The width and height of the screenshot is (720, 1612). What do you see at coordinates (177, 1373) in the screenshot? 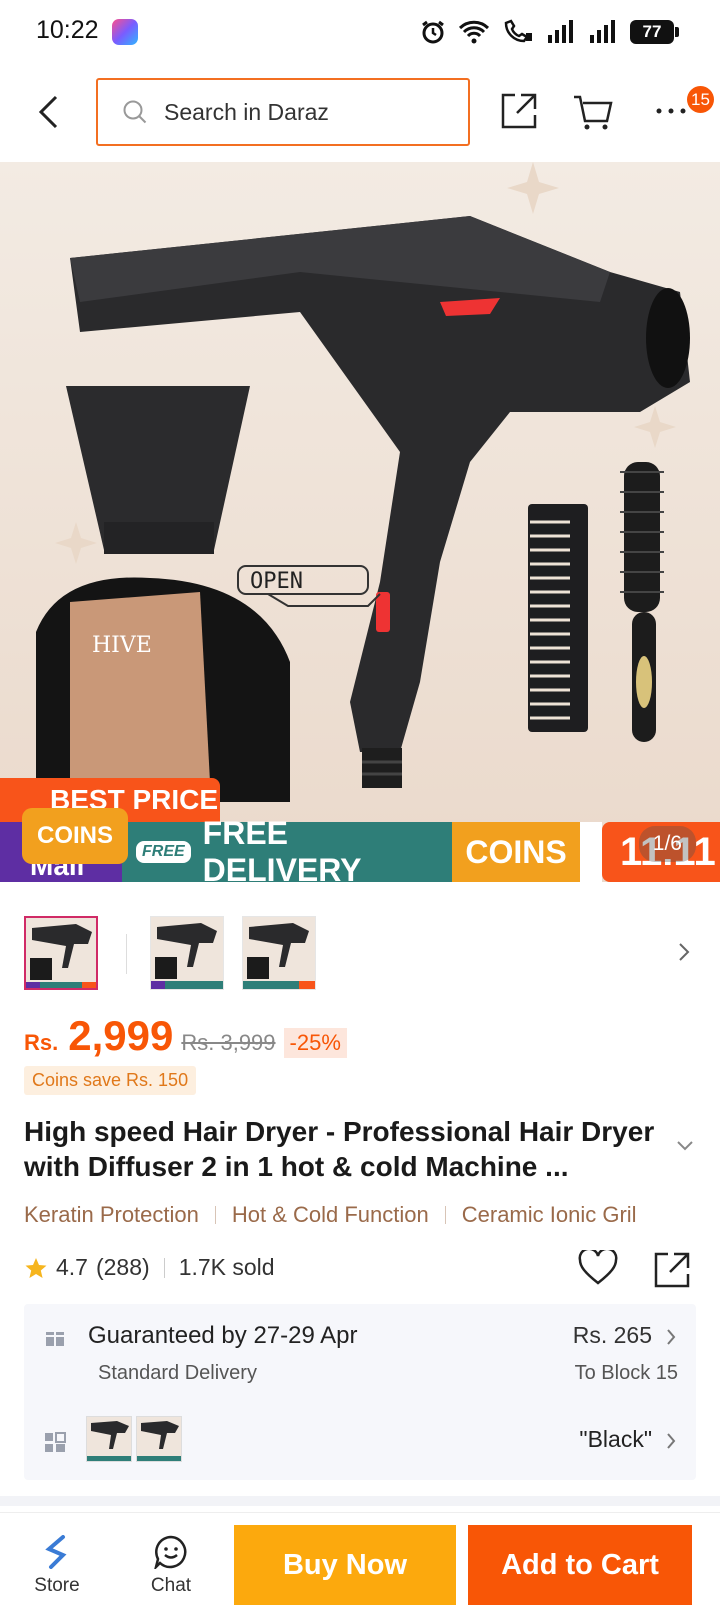
I see `delivery-type: Standard Delivery` at bounding box center [177, 1373].